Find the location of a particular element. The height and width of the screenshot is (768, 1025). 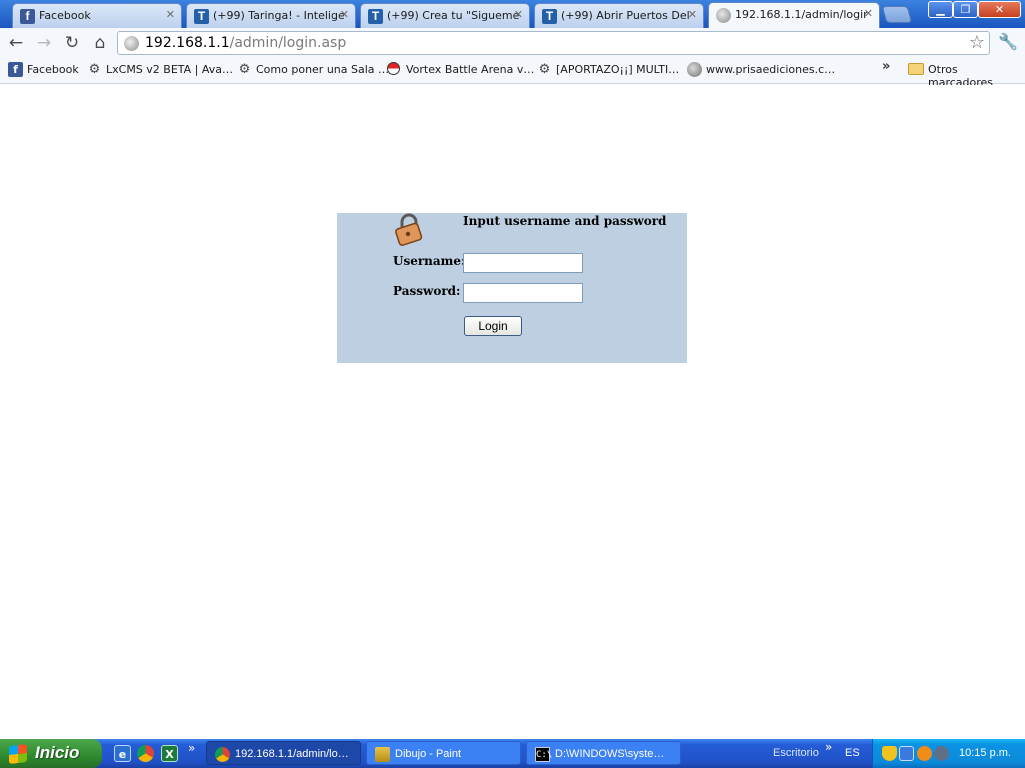

address-bar: 192.168.1.1/admin/login.asp ☆ is located at coordinates (553, 43).